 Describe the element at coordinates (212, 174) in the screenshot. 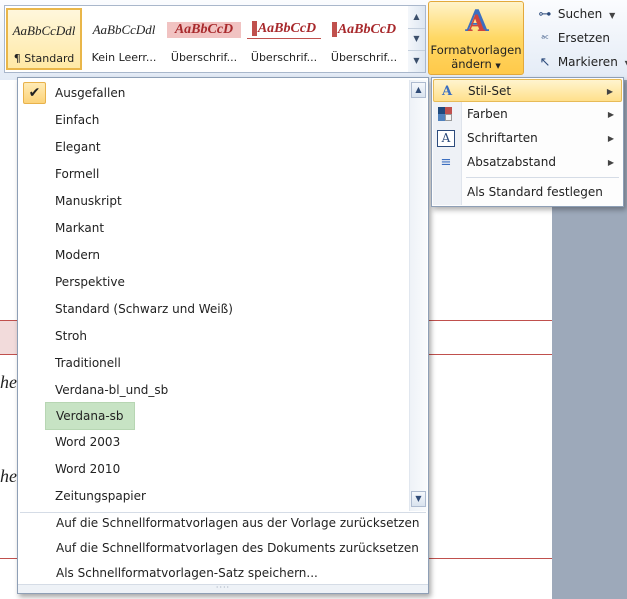

I see `style-set-item: Formell` at that location.